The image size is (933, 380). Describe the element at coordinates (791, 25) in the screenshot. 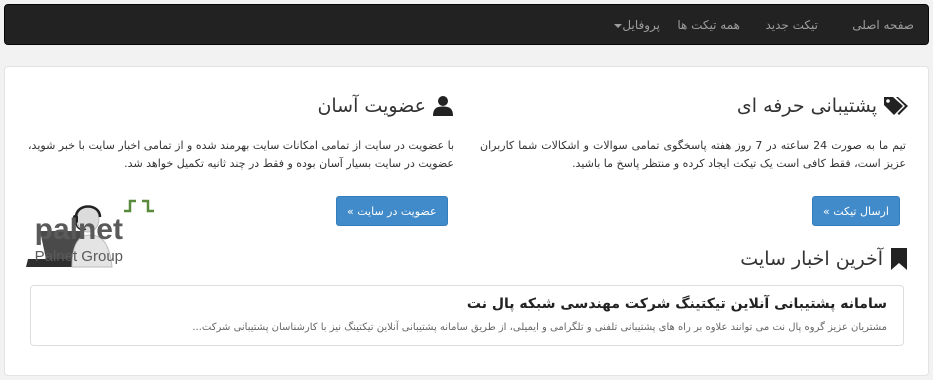

I see `nav-new-ticket-link: تیکت جدید` at that location.